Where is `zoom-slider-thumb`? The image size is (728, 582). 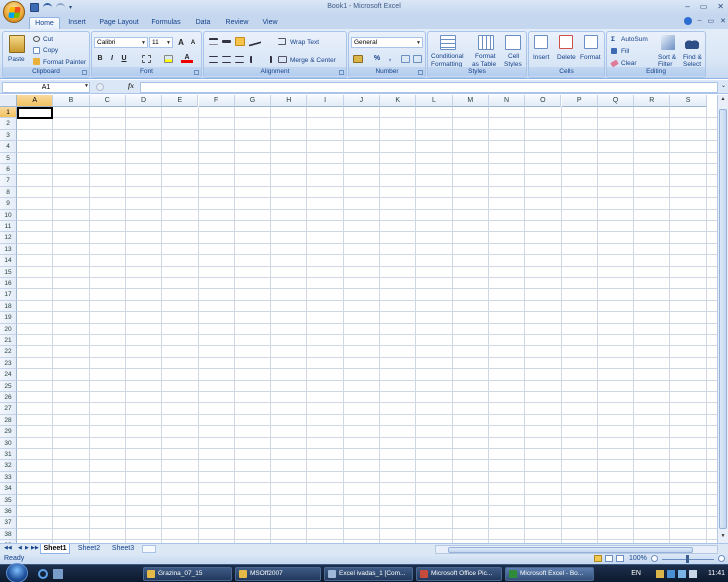
zoom-slider-thumb is located at coordinates (687, 559).